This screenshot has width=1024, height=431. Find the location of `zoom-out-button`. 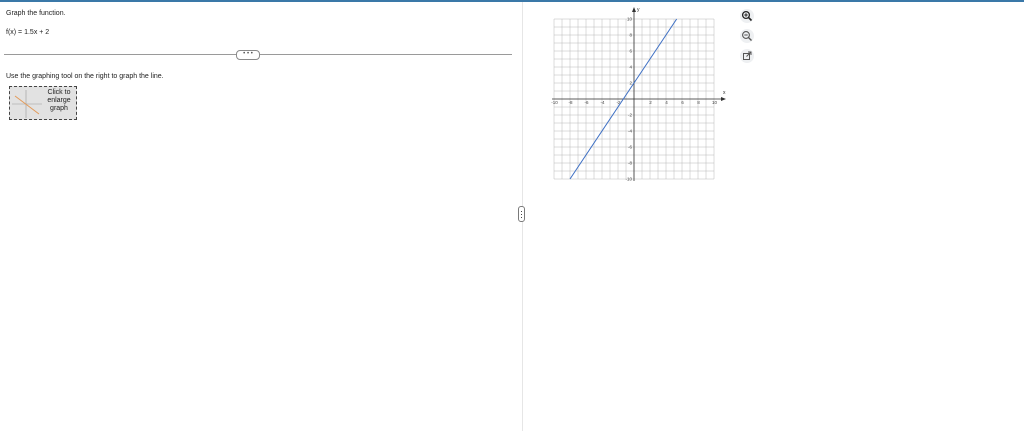

zoom-out-button is located at coordinates (747, 36).